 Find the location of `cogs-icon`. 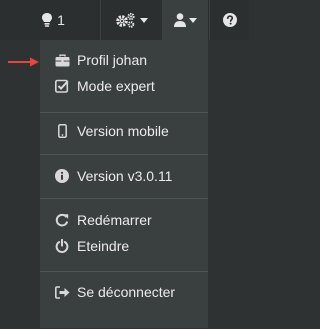

cogs-icon is located at coordinates (126, 20).